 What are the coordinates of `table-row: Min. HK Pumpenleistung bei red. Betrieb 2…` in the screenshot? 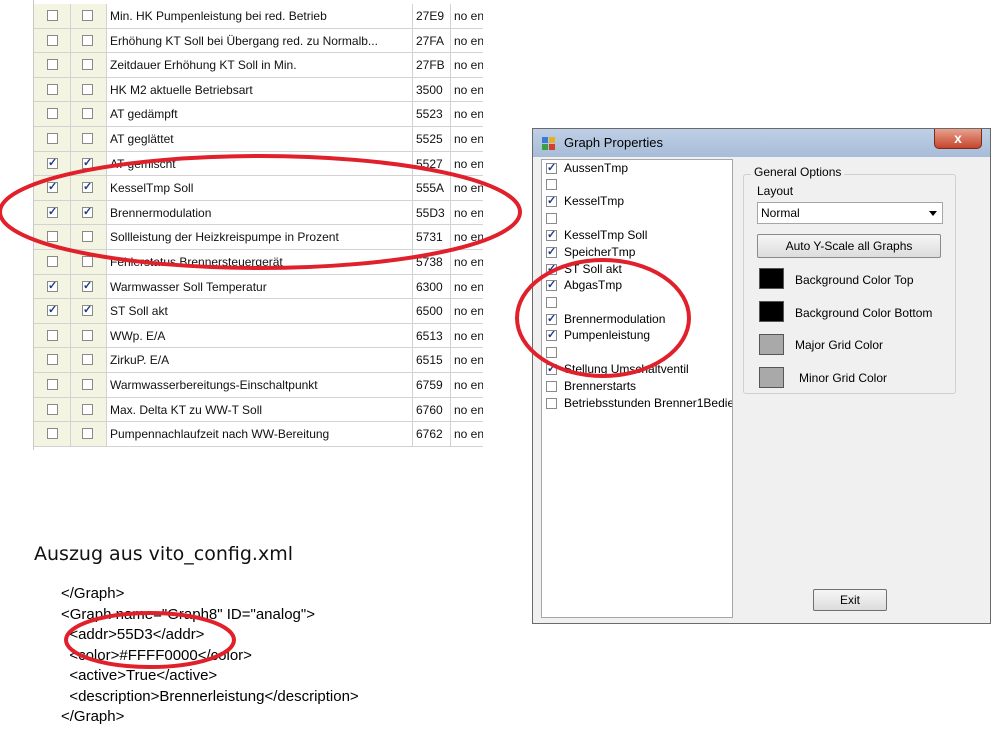 It's located at (258, 16).